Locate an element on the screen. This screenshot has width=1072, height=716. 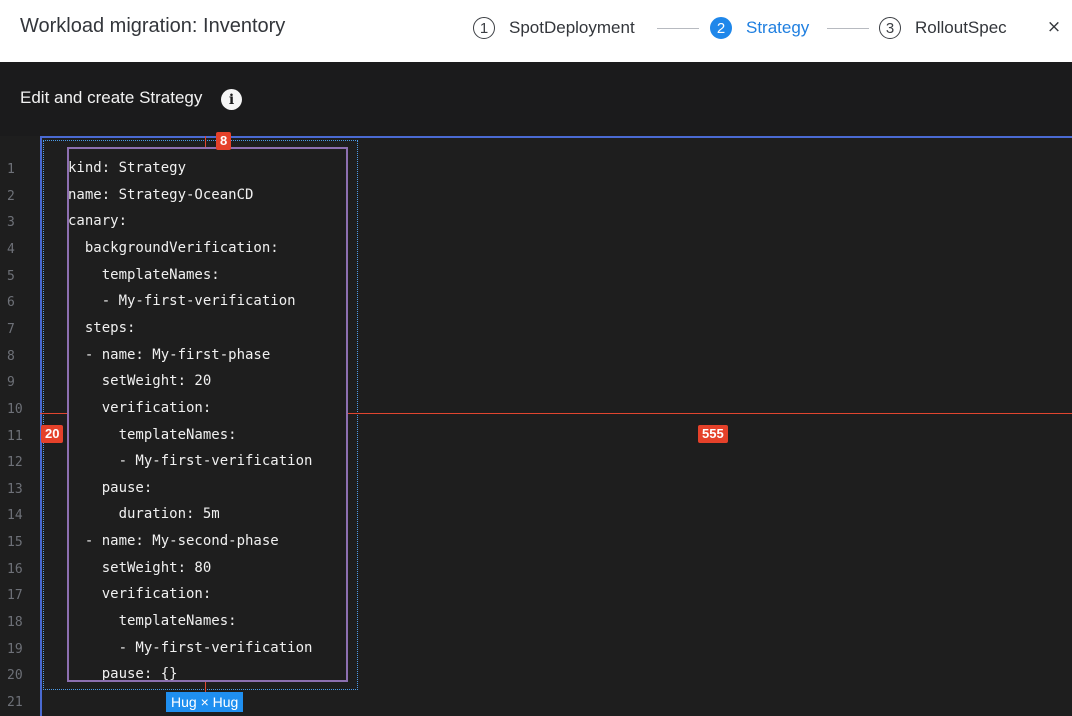
line-number: 18 is located at coordinates (15, 623).